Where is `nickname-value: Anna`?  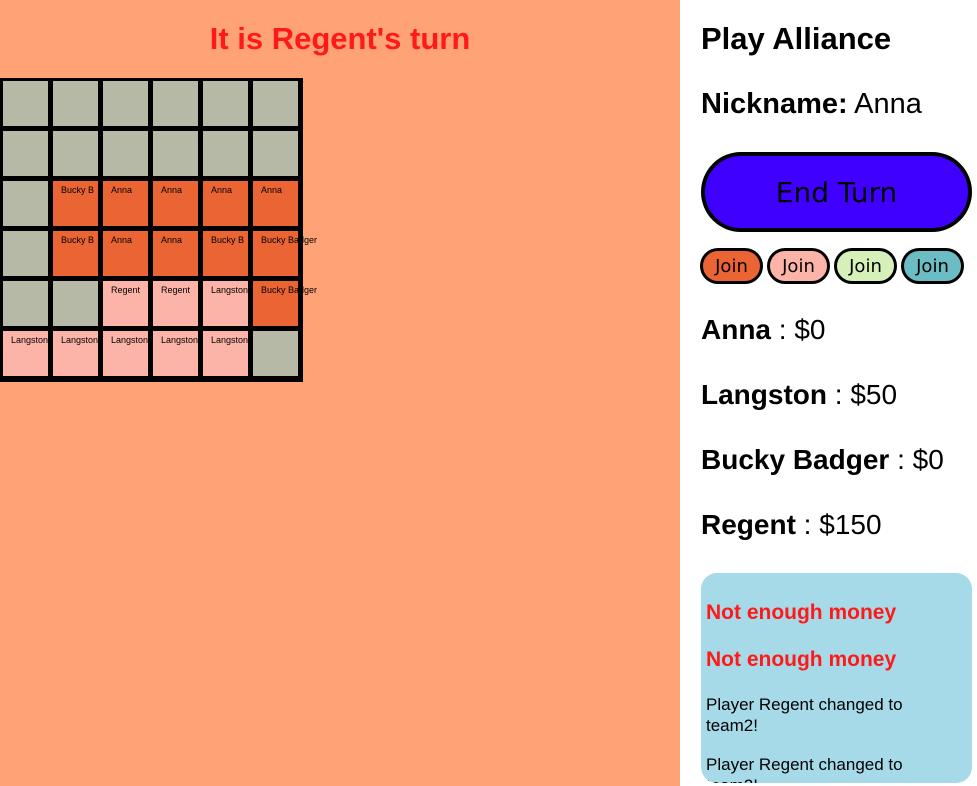 nickname-value: Anna is located at coordinates (888, 104).